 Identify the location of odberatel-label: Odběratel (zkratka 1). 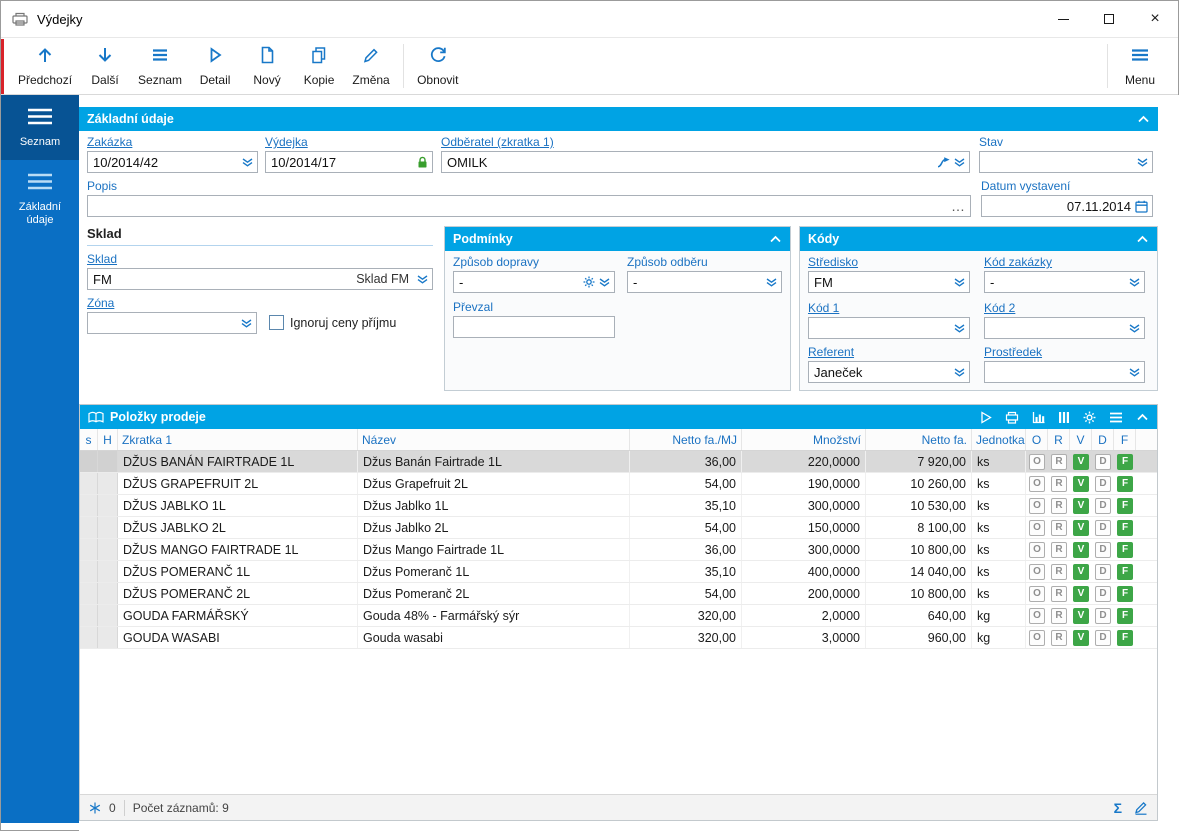
(705, 142).